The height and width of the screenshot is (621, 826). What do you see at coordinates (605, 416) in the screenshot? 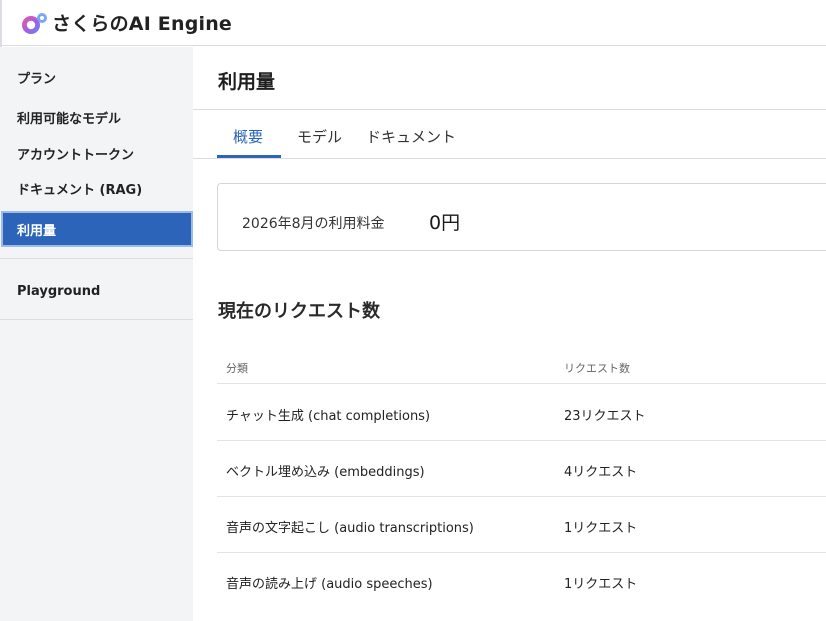
I see `table-cell-request-count: 23リクエスト` at bounding box center [605, 416].